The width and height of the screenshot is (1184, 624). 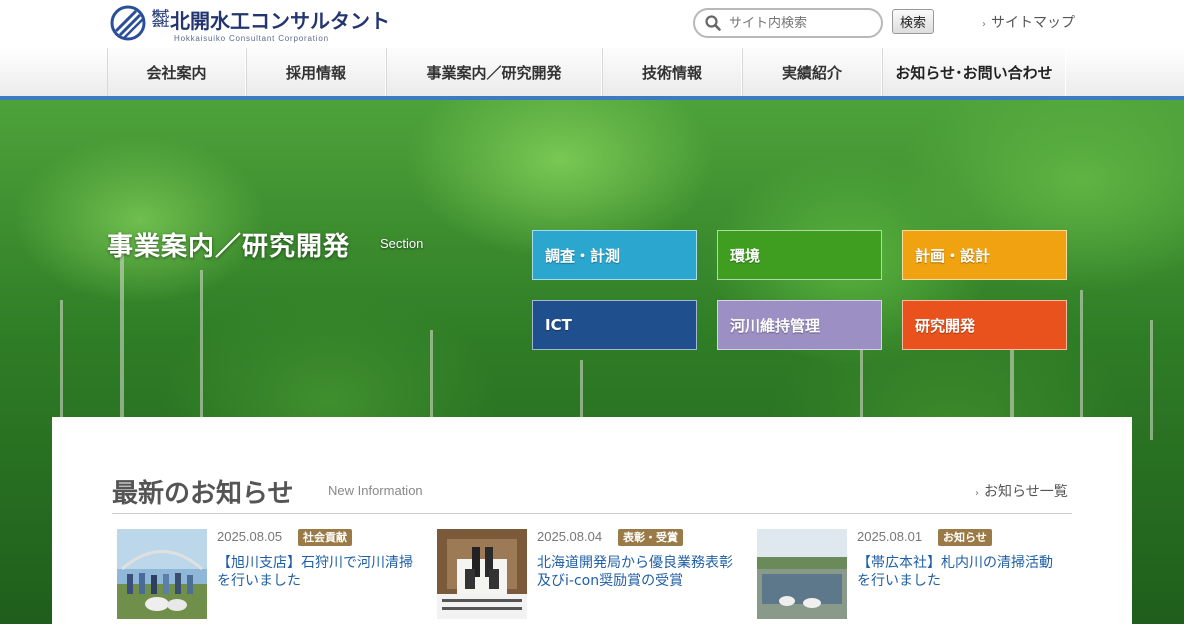 What do you see at coordinates (316, 72) in the screenshot?
I see `nav-item-recruit: 採用情報` at bounding box center [316, 72].